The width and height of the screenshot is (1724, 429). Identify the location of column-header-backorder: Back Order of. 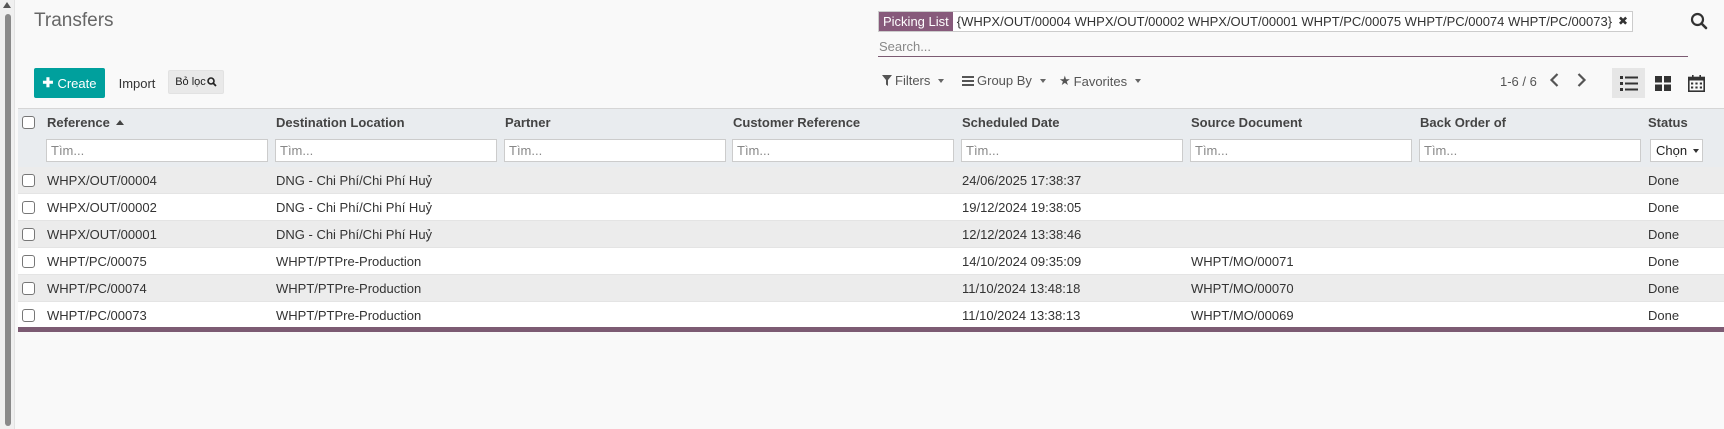
(1463, 122).